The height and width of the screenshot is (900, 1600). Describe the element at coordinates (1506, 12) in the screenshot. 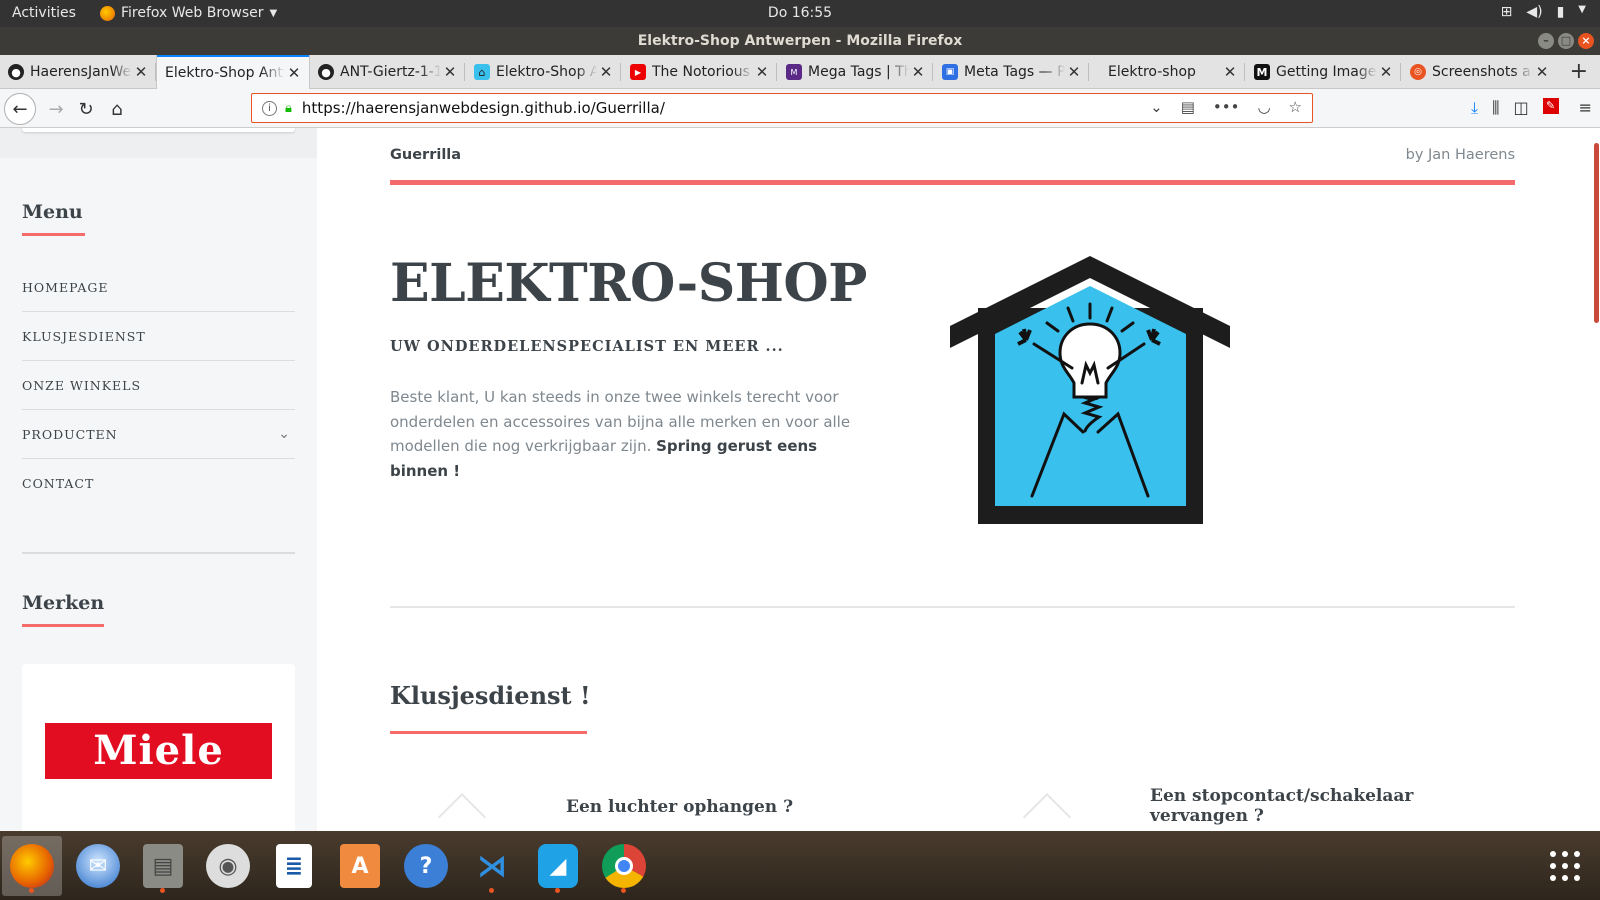

I see `network-icon: ⊞` at that location.